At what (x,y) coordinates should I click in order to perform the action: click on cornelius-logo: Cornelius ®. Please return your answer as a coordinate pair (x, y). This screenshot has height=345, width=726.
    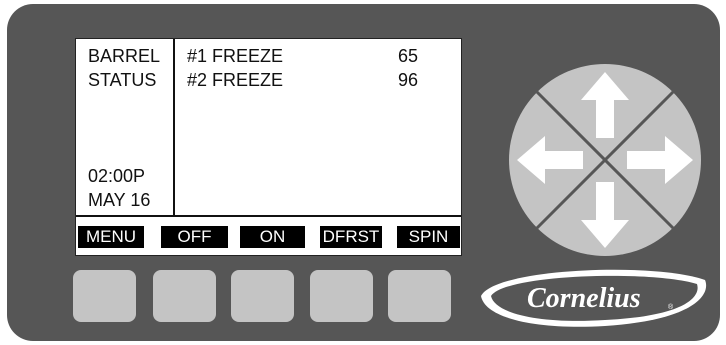
    Looking at the image, I should click on (594, 298).